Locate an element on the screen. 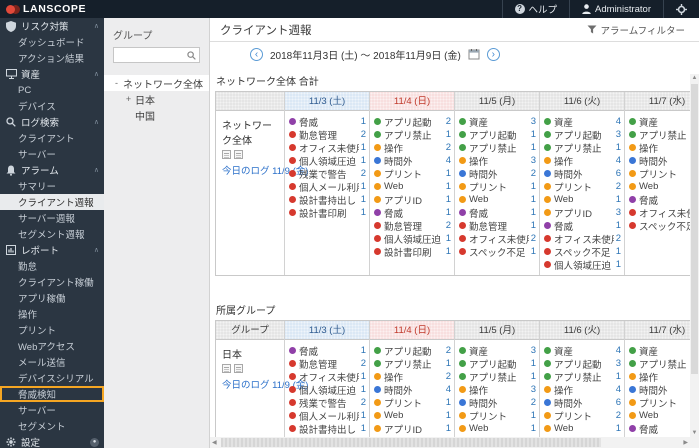 This screenshot has height=448, width=699. collapse-icon: - is located at coordinates (116, 83).